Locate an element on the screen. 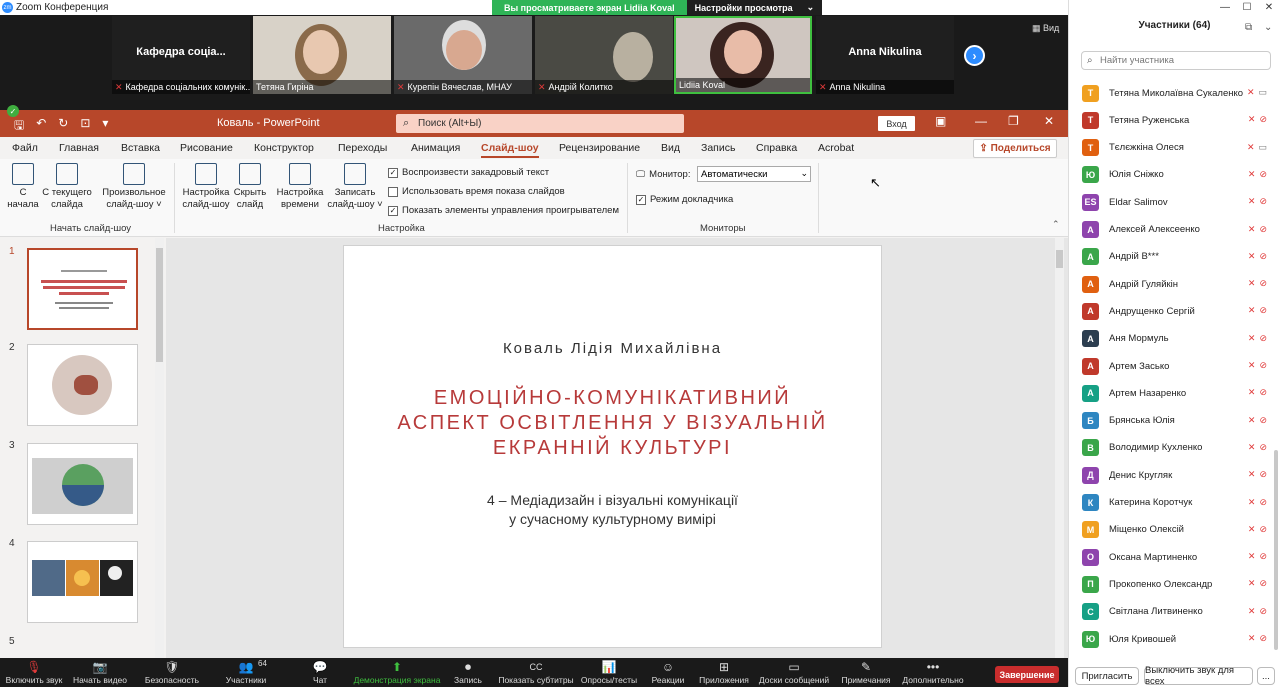  custom-show-button: Произвольное слайд-шоу ˅ is located at coordinates (134, 187).